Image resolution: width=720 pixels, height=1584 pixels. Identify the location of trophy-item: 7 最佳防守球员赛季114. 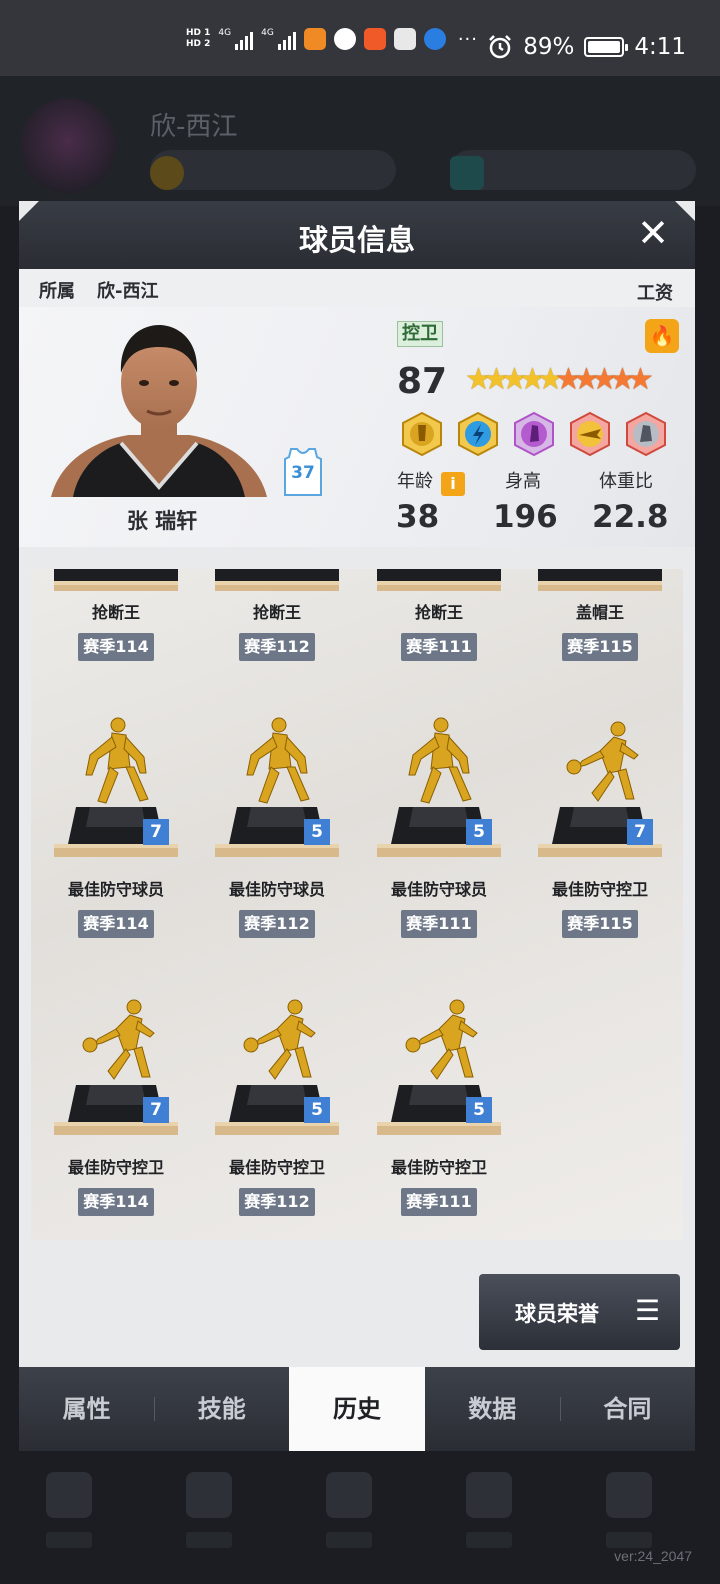
(116, 836).